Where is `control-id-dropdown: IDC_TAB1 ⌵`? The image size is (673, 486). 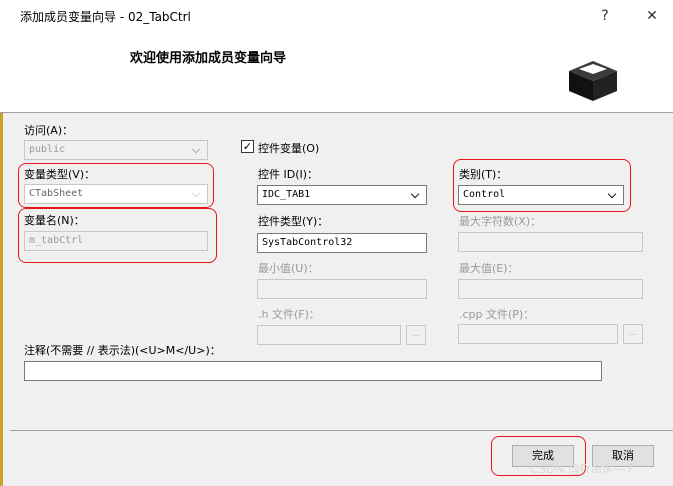 control-id-dropdown: IDC_TAB1 ⌵ is located at coordinates (342, 195).